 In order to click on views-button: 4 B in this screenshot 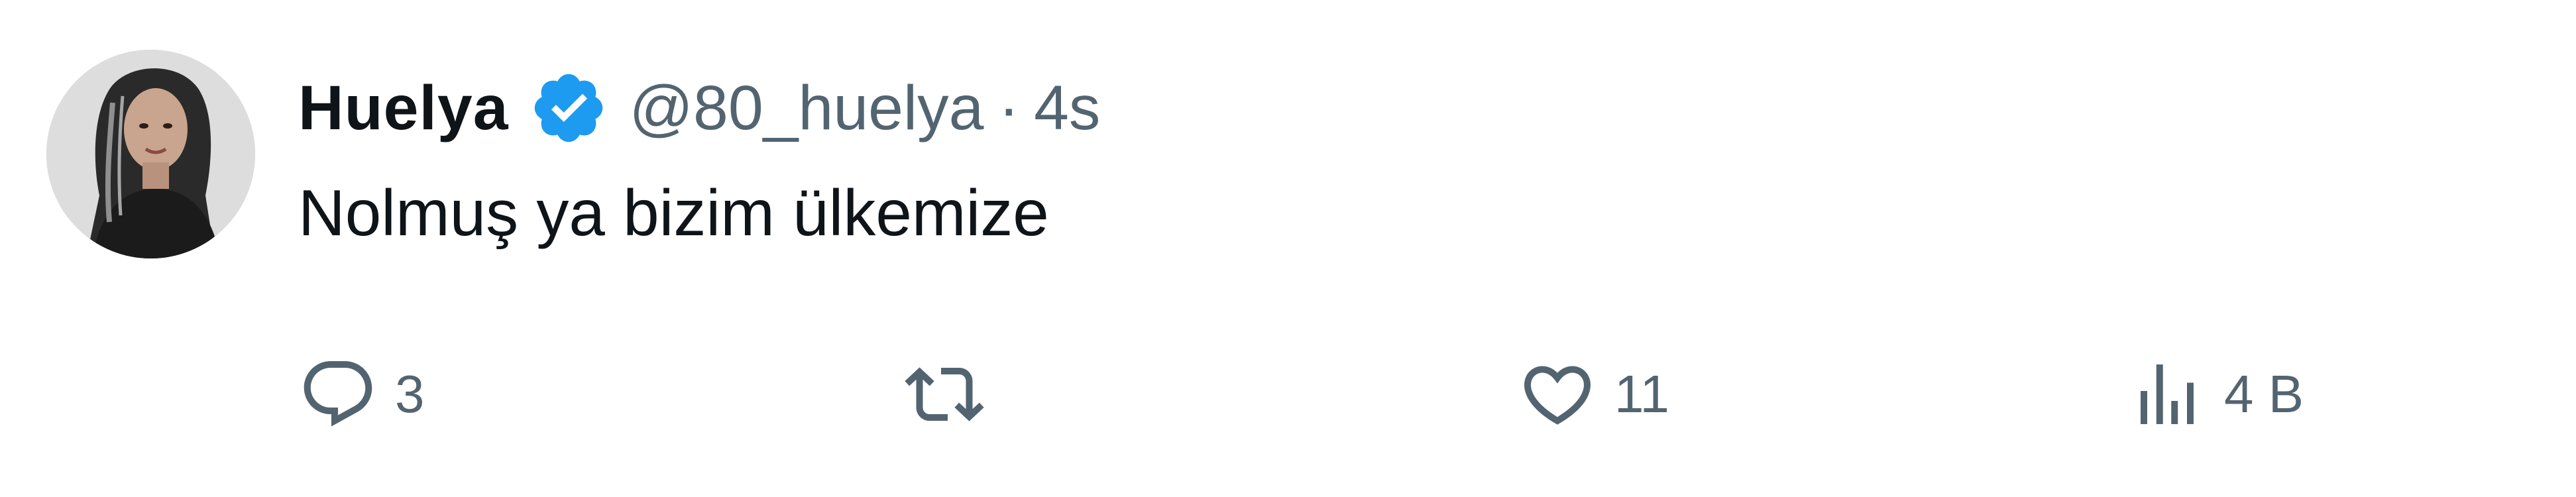, I will do `click(2215, 394)`.